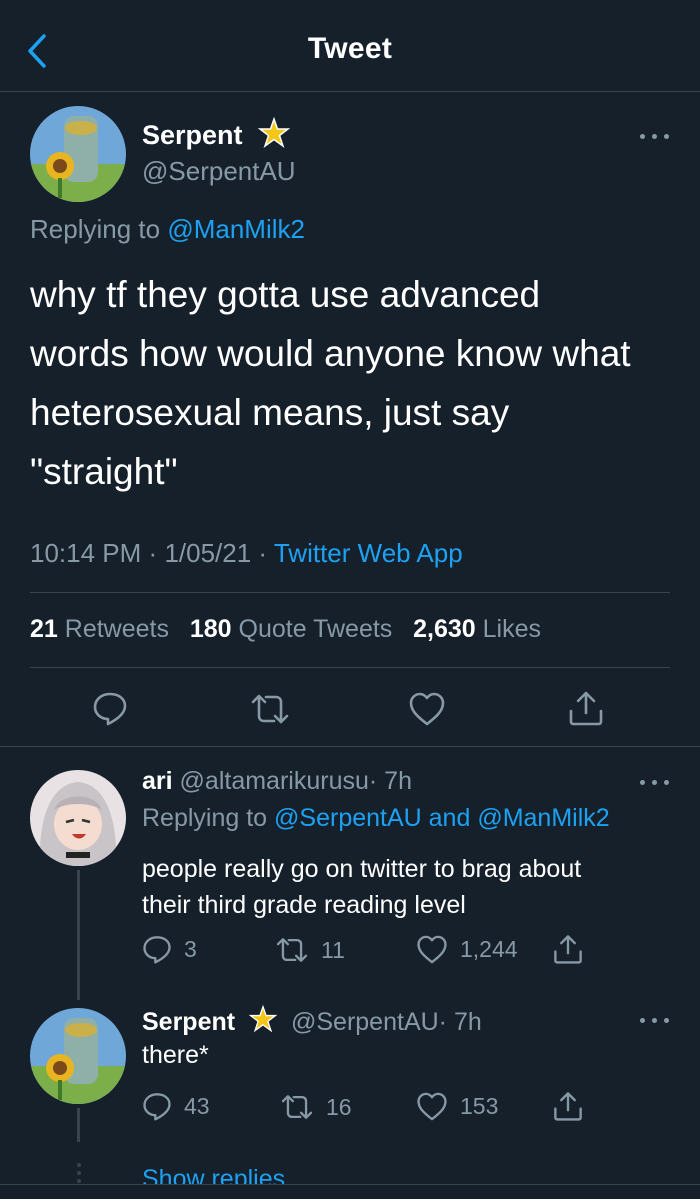 This screenshot has height=1199, width=700. Describe the element at coordinates (444, 629) in the screenshot. I see `likes-count: 2,630` at that location.